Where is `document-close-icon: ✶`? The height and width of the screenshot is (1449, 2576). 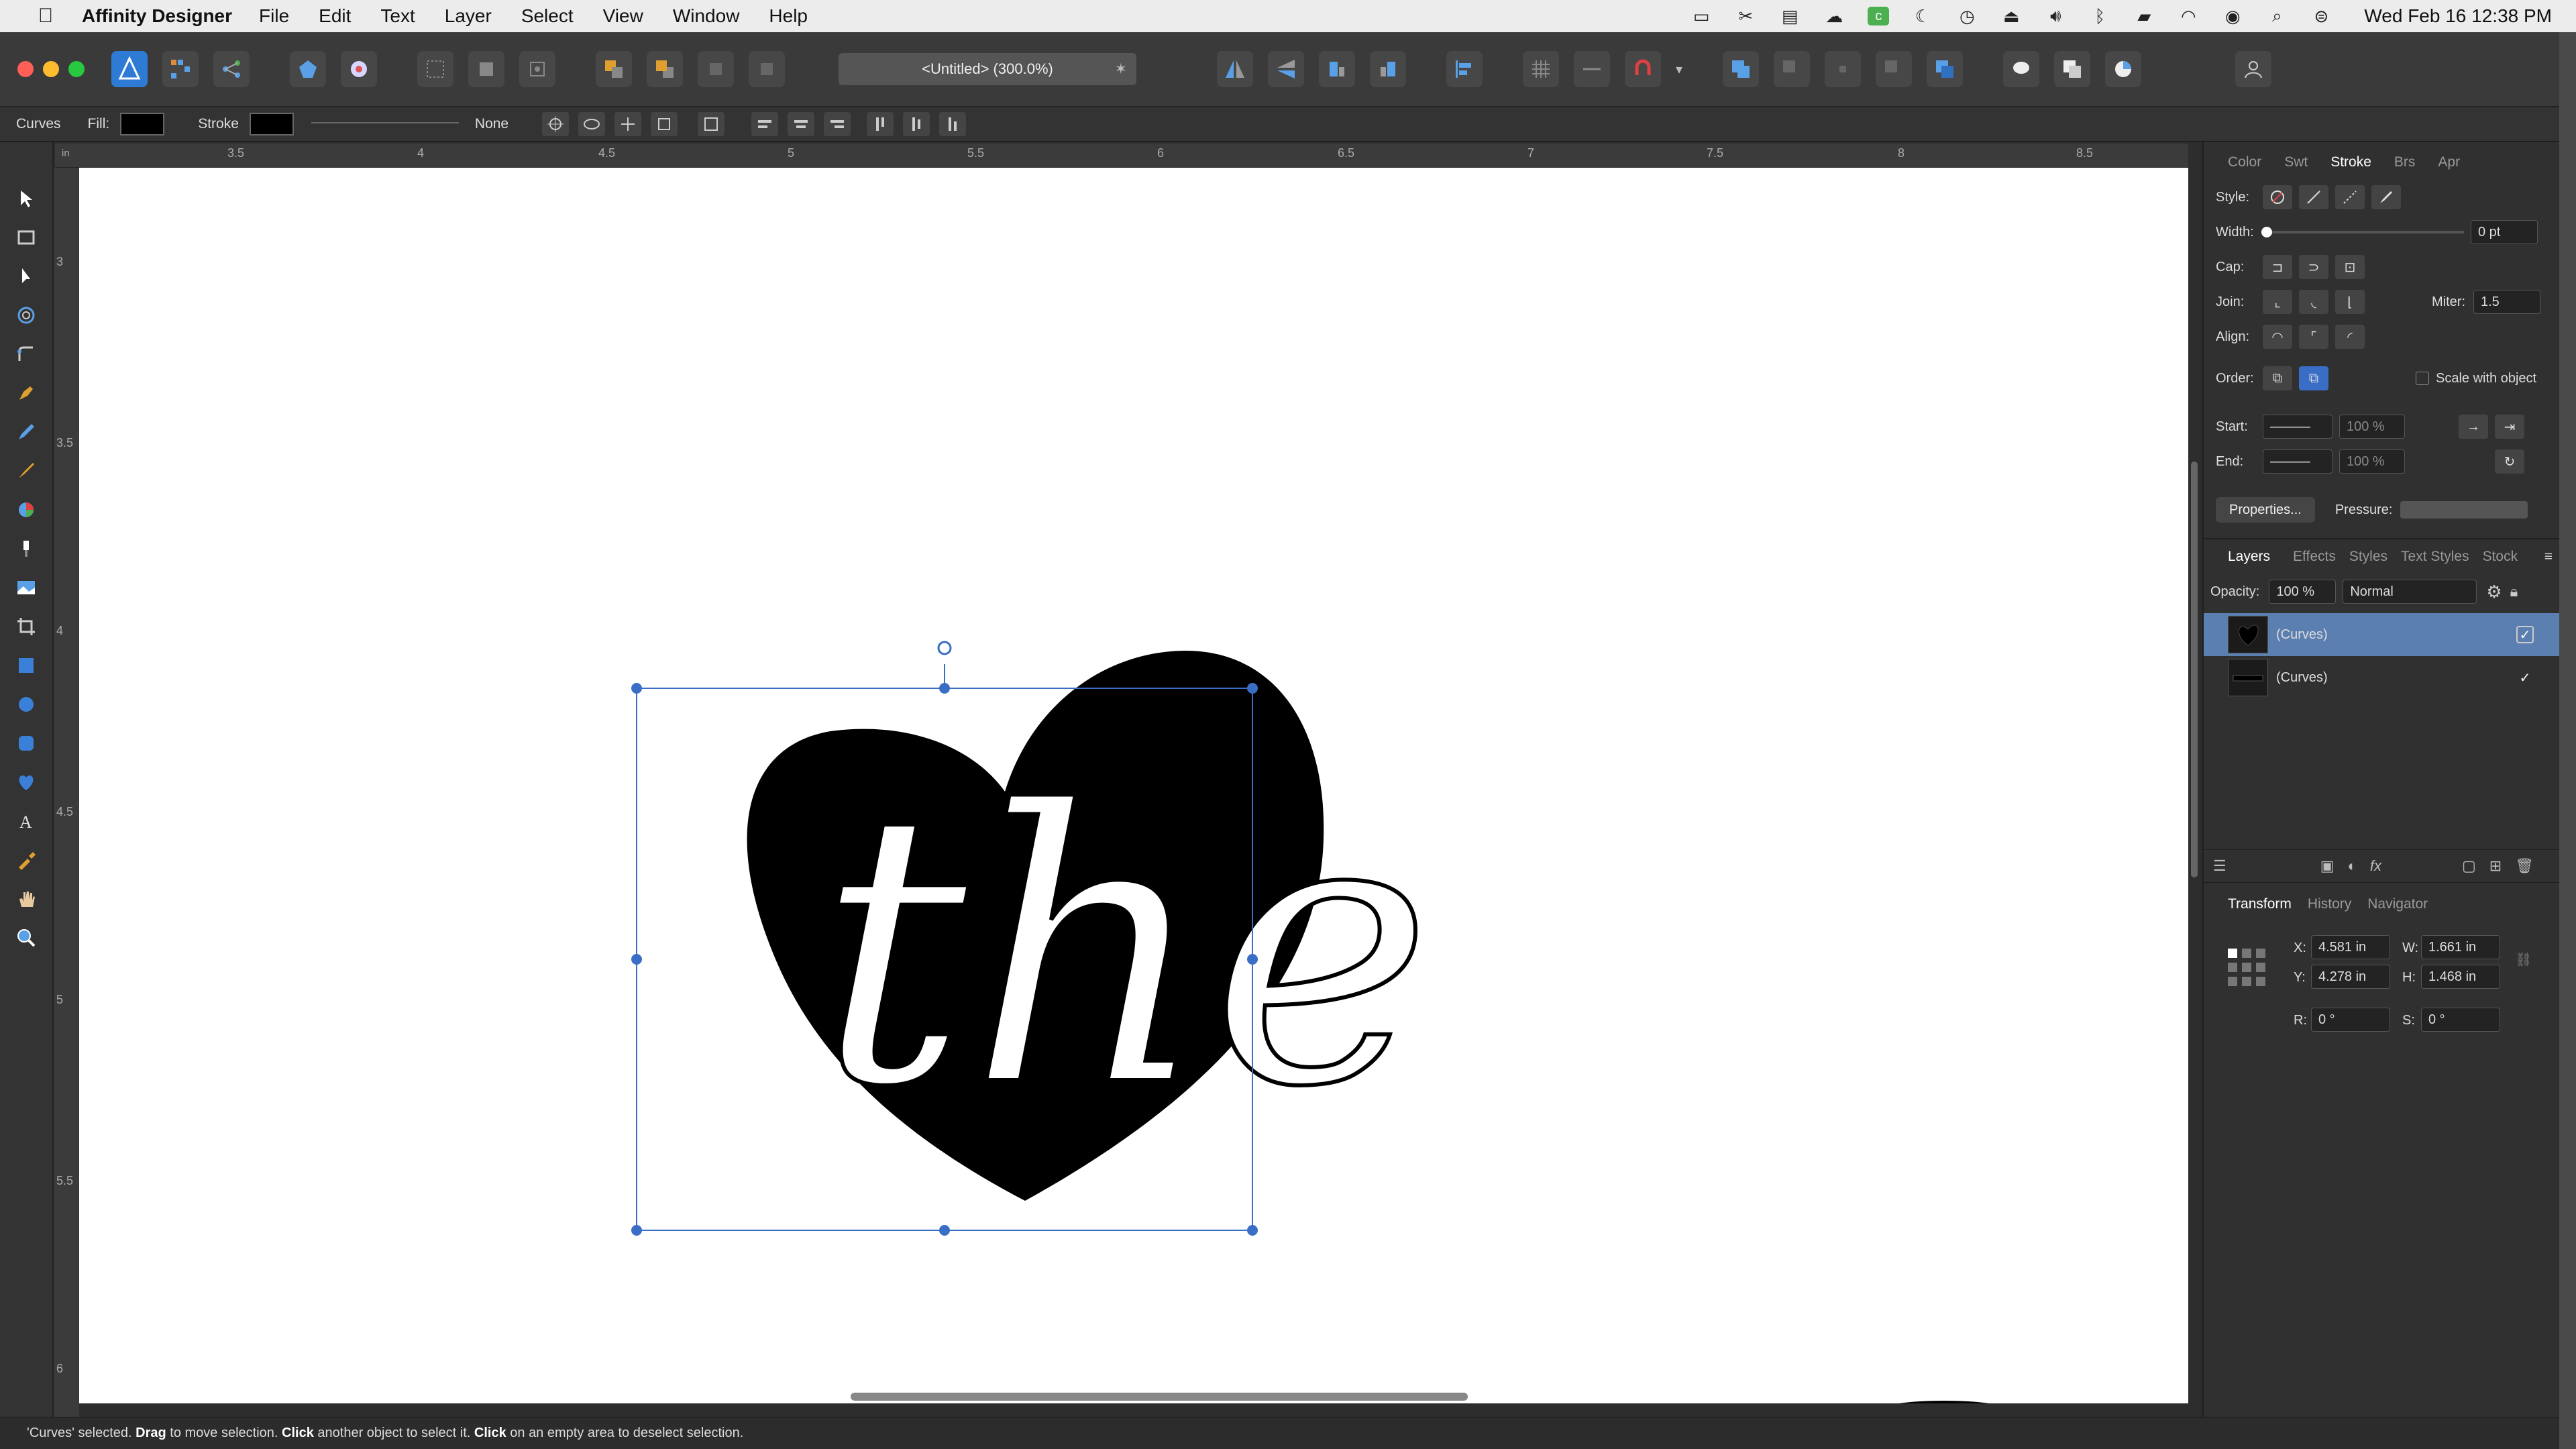 document-close-icon: ✶ is located at coordinates (1121, 69).